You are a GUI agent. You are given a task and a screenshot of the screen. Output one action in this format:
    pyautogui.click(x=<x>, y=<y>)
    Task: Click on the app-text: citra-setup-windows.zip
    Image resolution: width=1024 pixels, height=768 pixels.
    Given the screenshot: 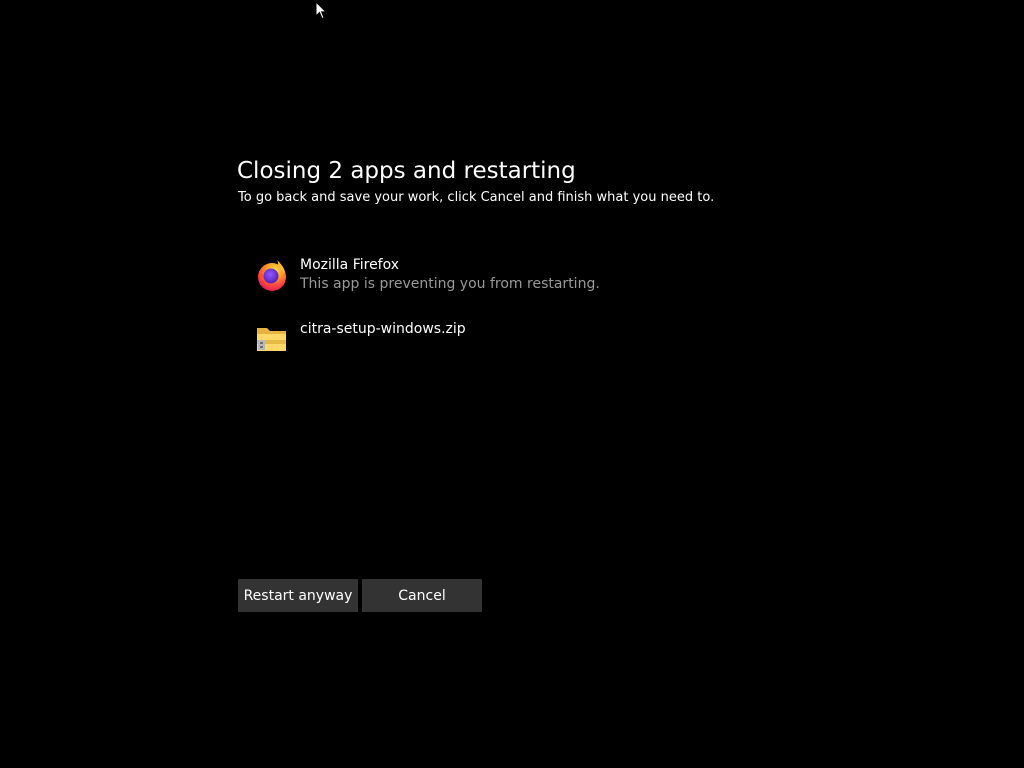 What is the action you would take?
    pyautogui.click(x=383, y=329)
    